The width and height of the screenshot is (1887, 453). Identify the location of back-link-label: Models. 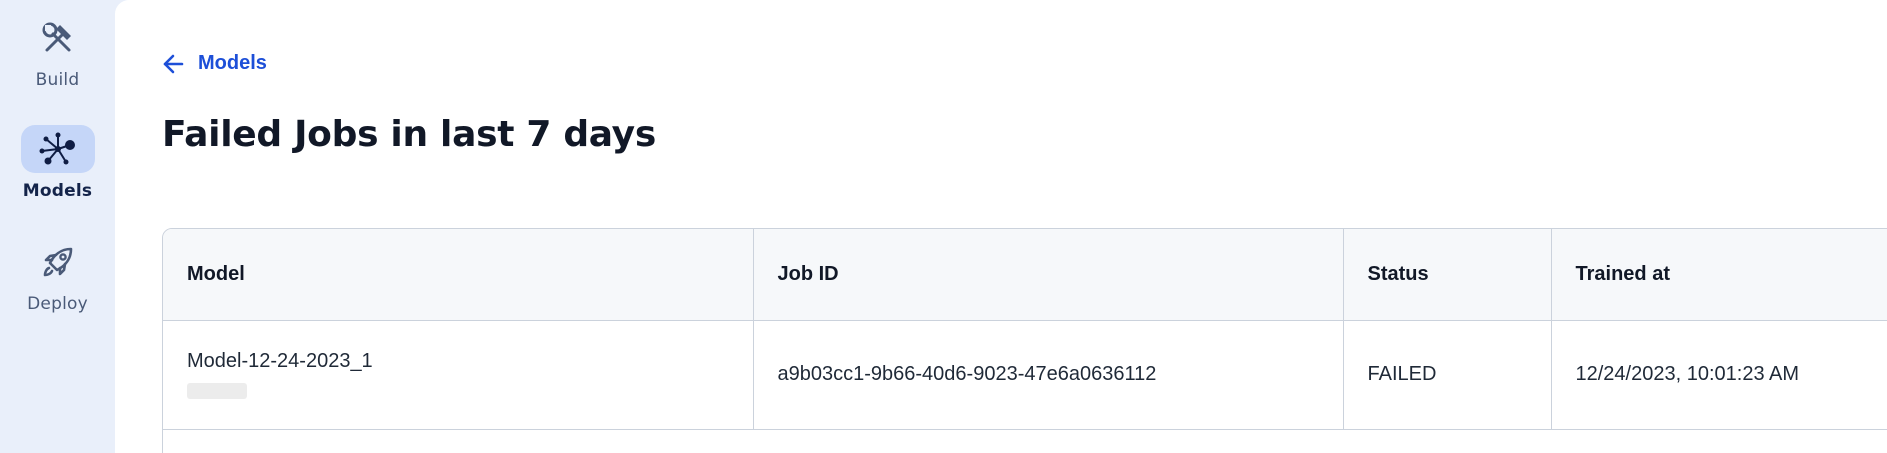
(232, 63).